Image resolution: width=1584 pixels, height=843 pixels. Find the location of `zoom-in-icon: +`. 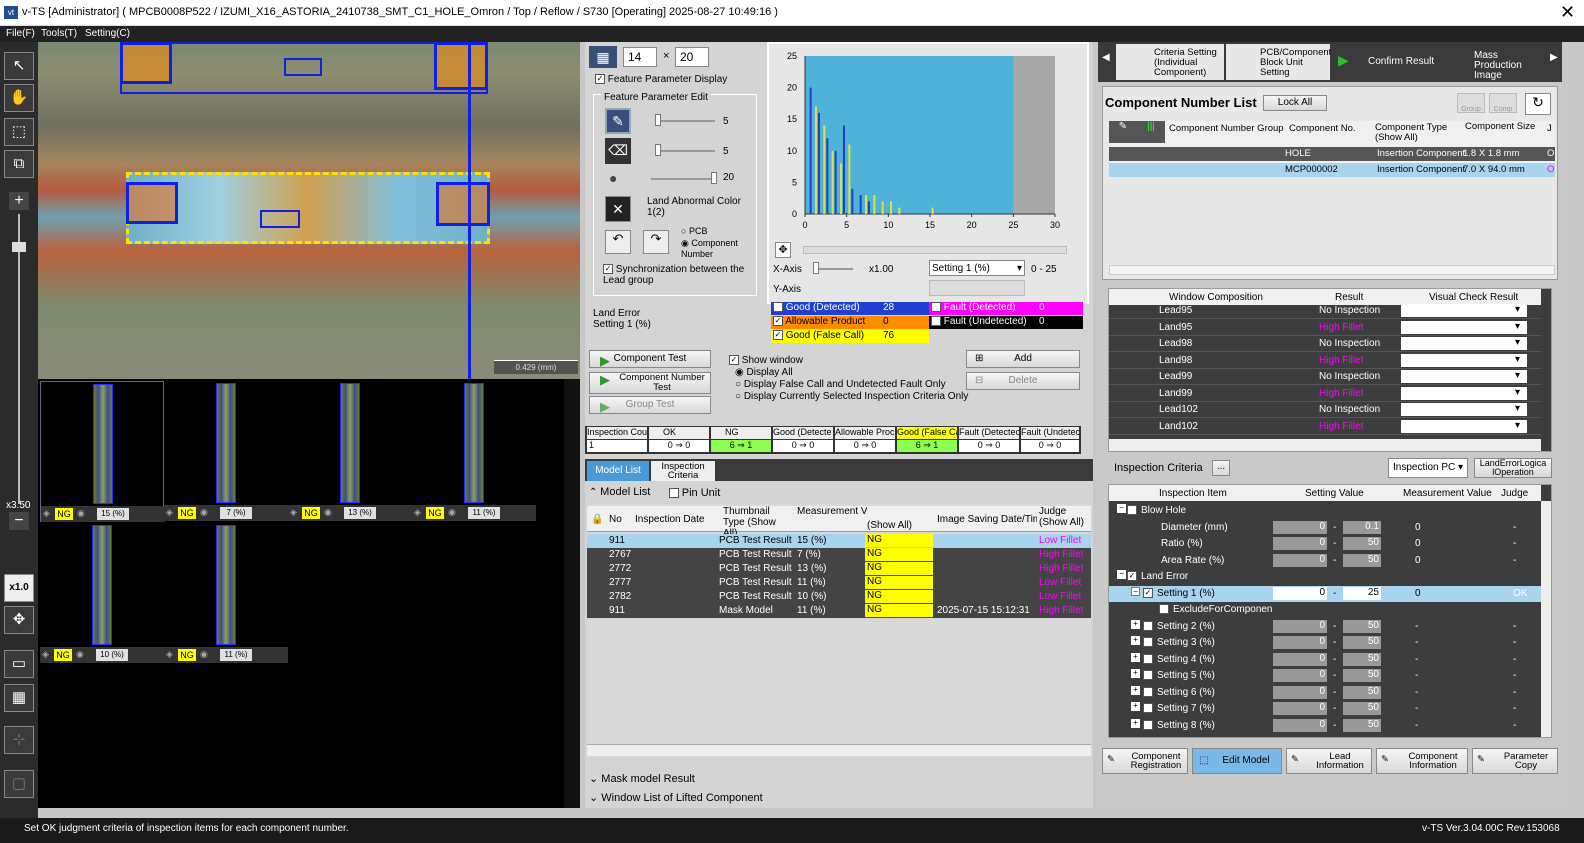

zoom-in-icon: + is located at coordinates (19, 201).